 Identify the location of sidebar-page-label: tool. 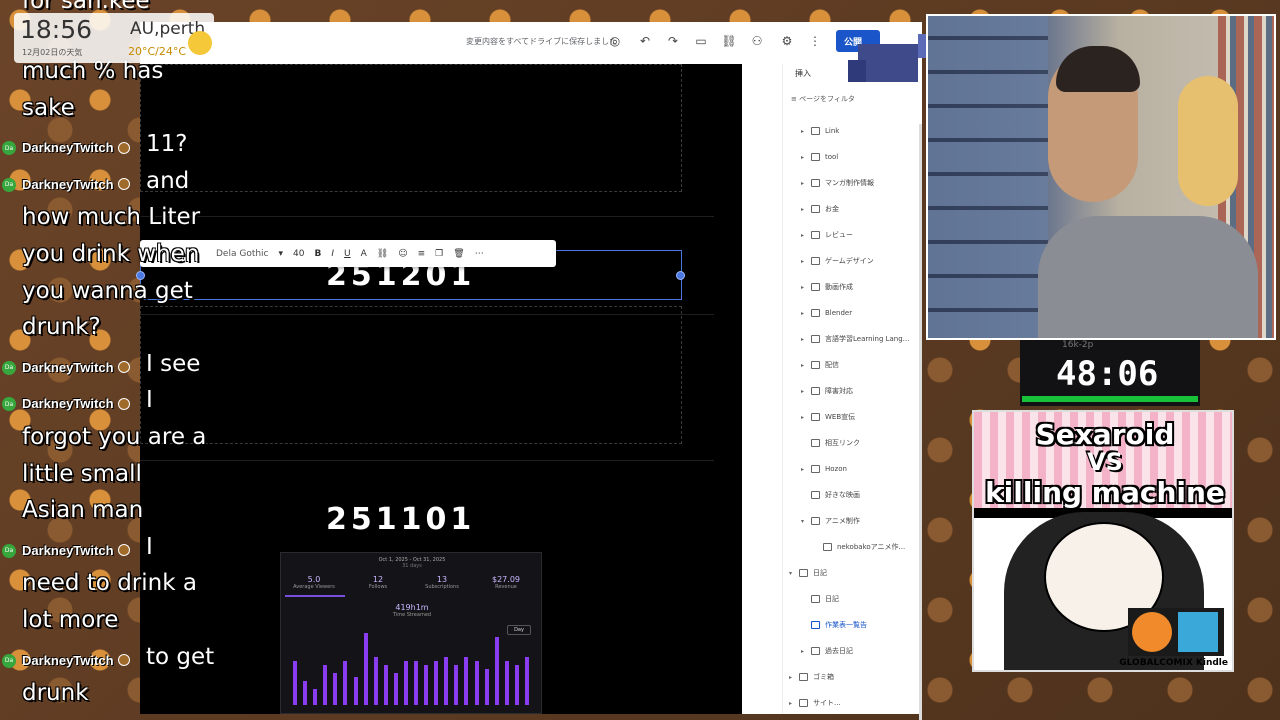
(832, 157).